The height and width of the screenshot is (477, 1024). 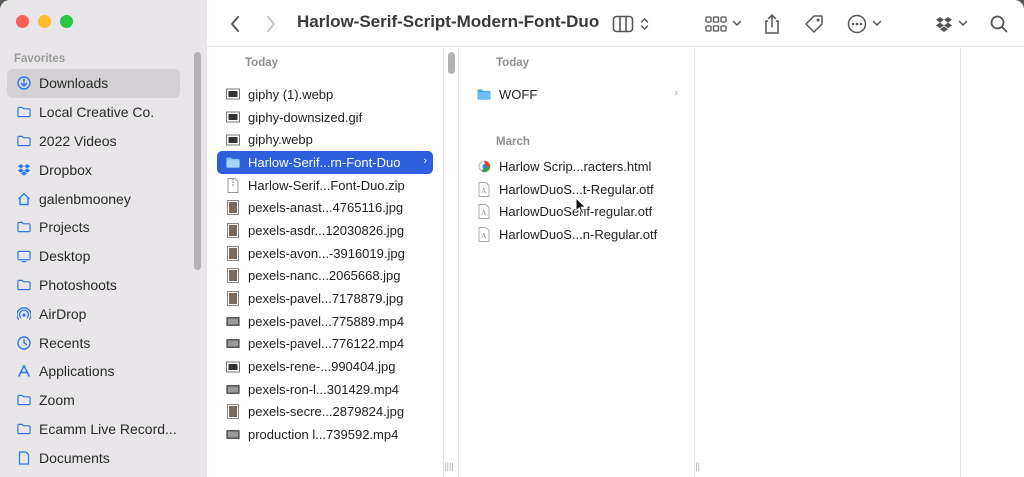 I want to click on dropbox-button, so click(x=951, y=23).